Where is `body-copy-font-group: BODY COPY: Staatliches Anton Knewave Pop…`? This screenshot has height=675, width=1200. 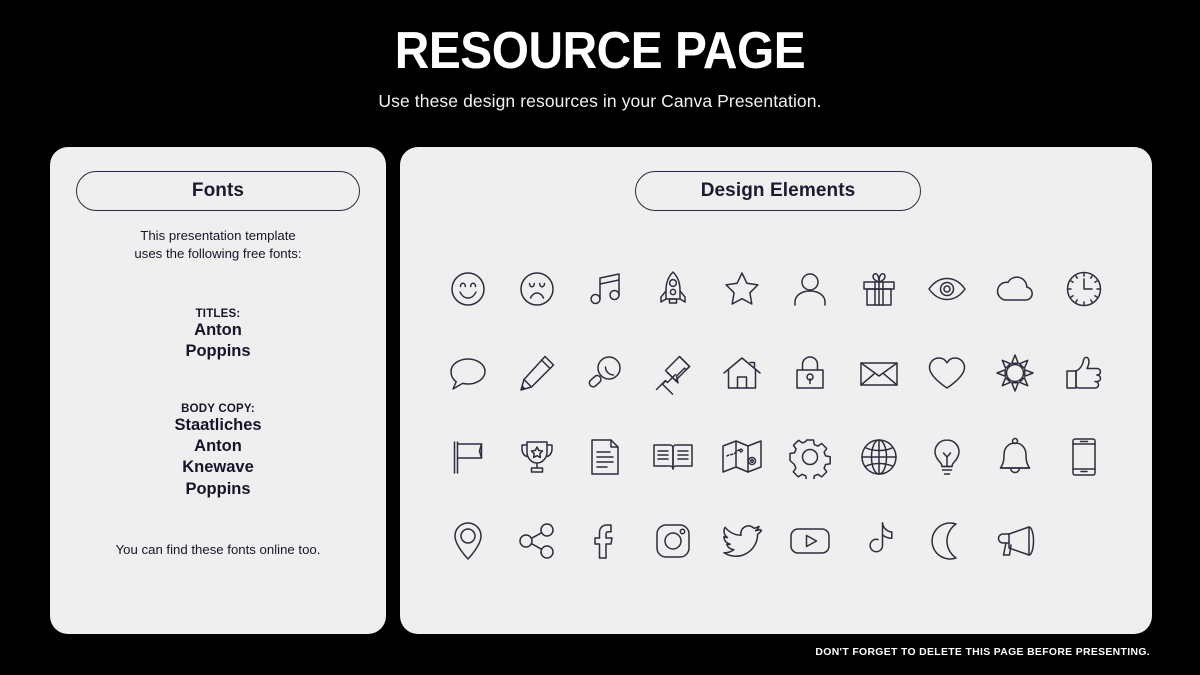 body-copy-font-group: BODY COPY: Staatliches Anton Knewave Pop… is located at coordinates (218, 451).